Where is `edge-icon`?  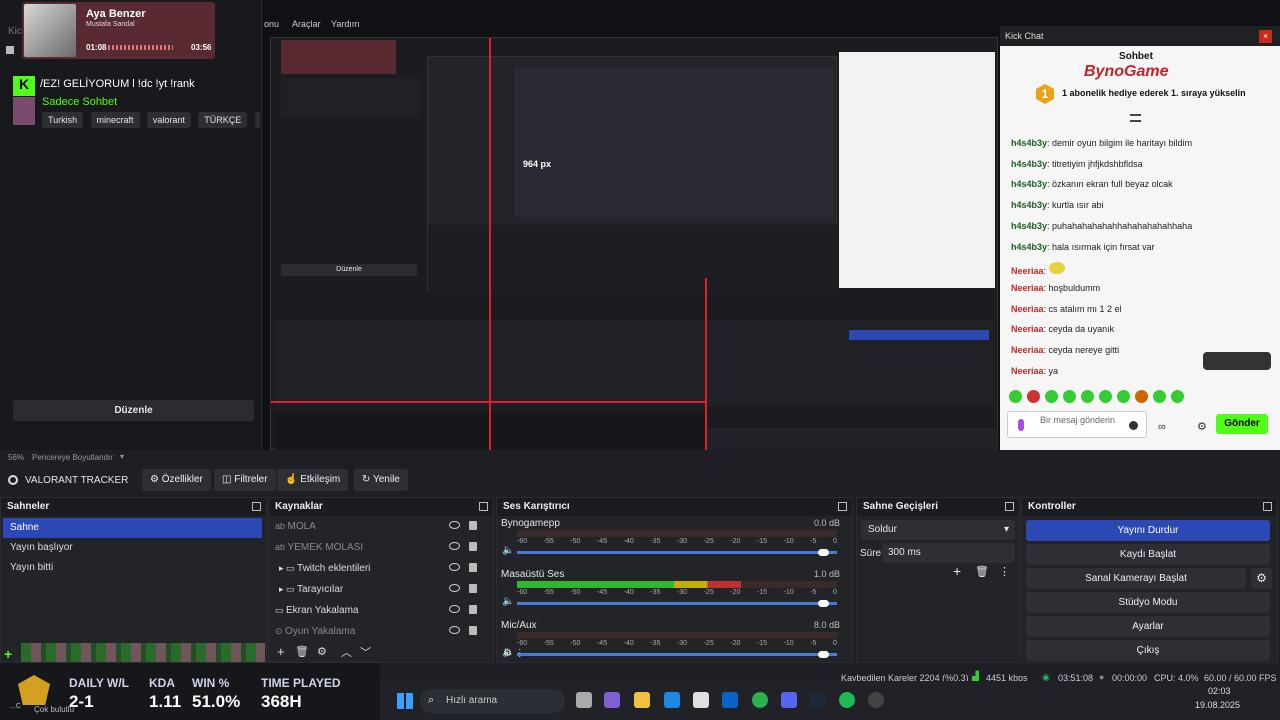
edge-icon is located at coordinates (672, 700).